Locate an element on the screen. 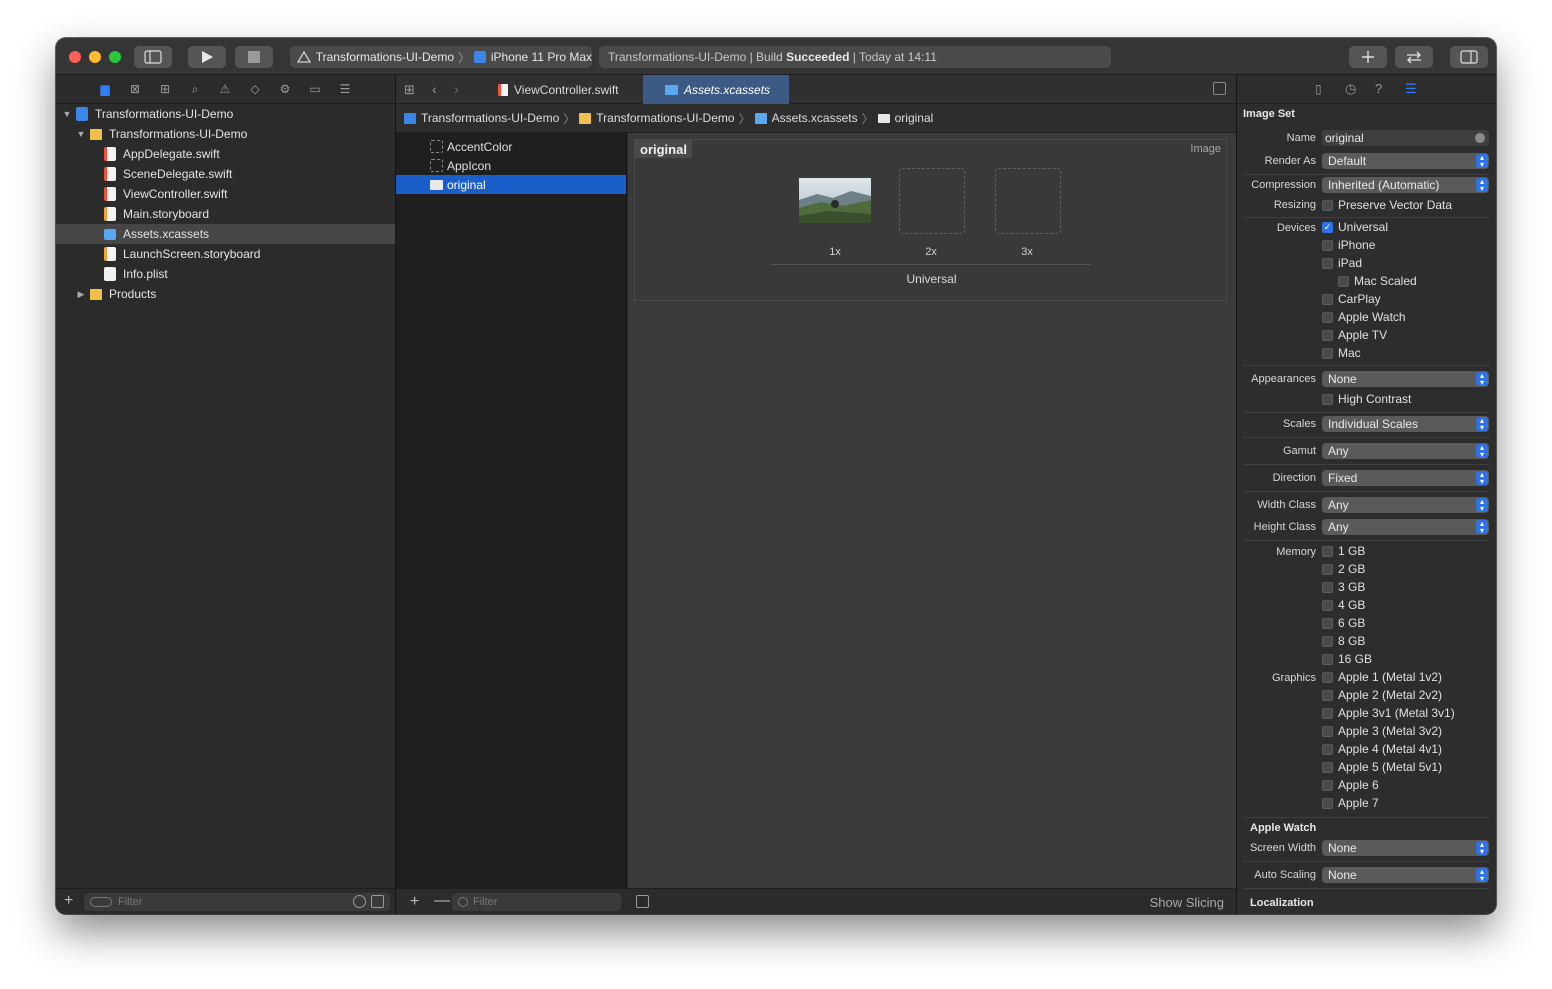  folder-navigator-icon: ▆ is located at coordinates (105, 89).